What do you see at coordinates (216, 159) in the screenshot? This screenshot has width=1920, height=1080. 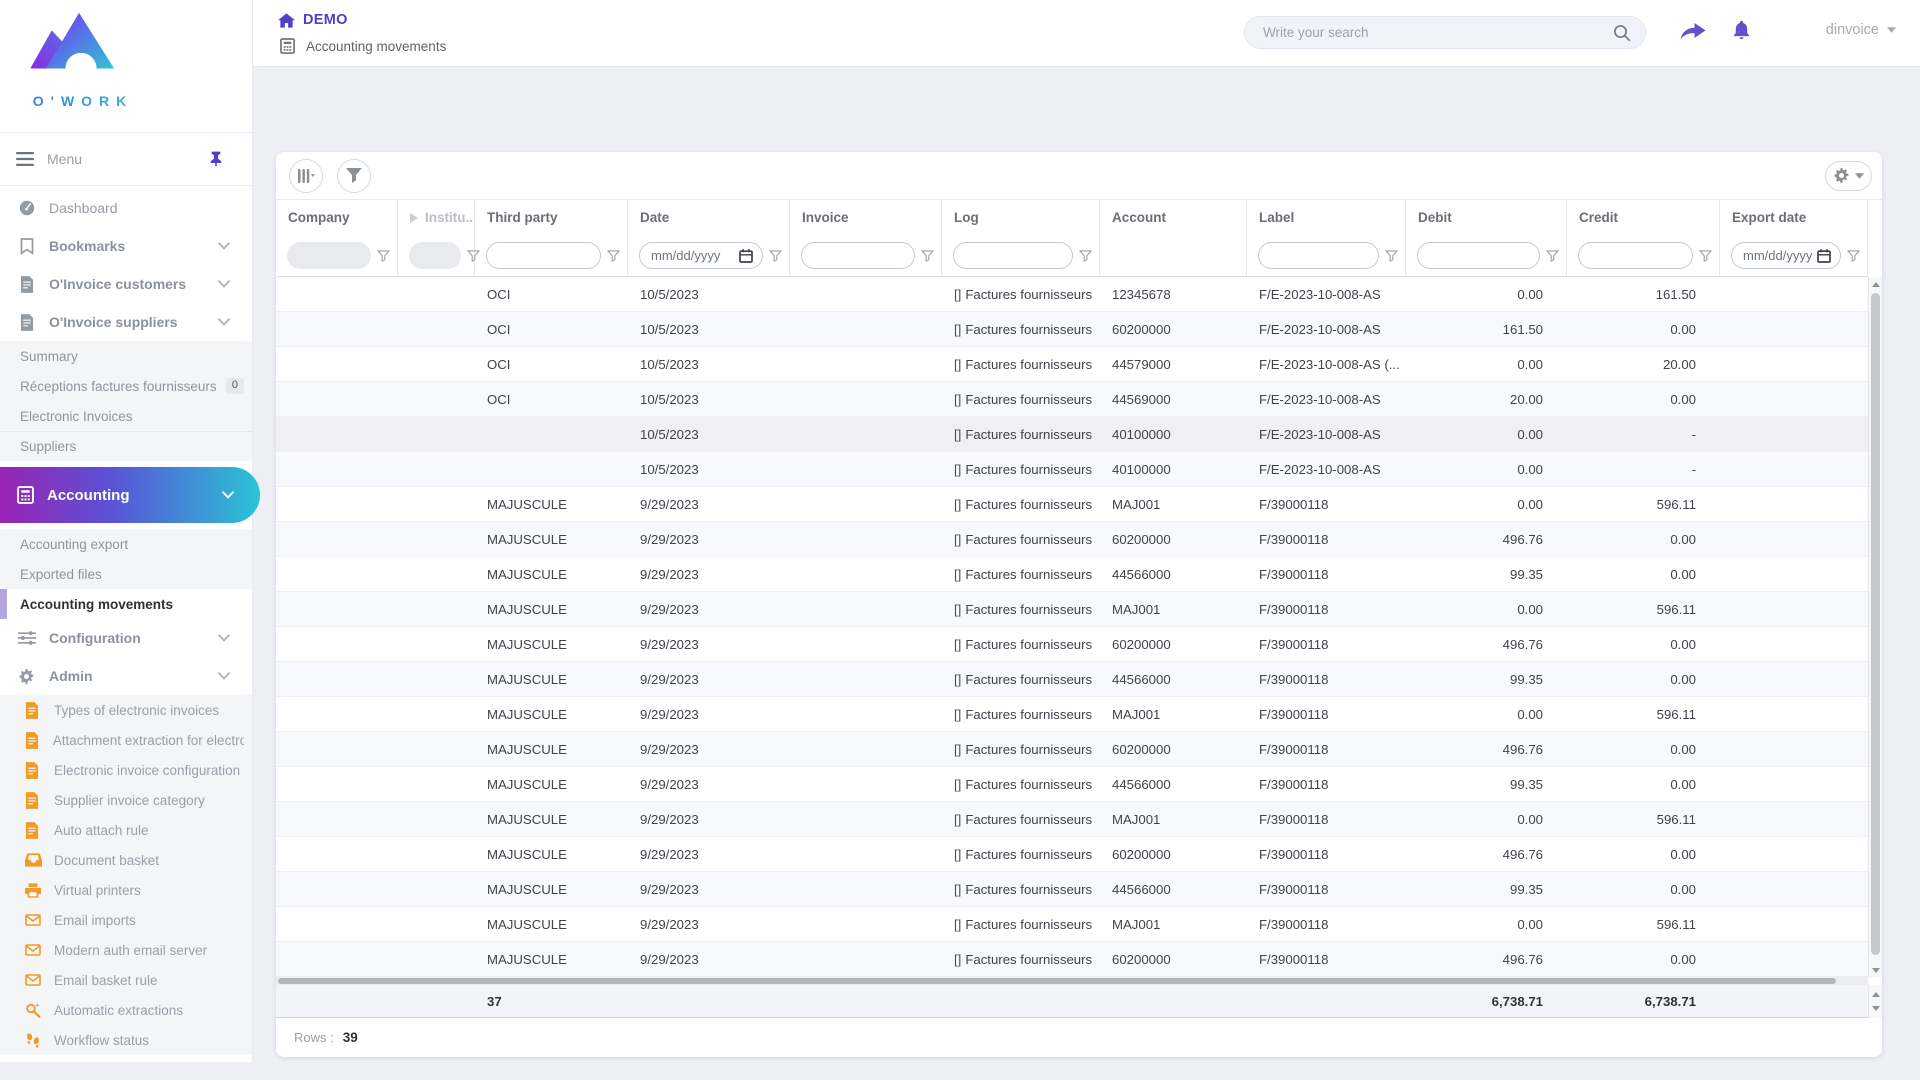 I see `pin-sidebar-icon` at bounding box center [216, 159].